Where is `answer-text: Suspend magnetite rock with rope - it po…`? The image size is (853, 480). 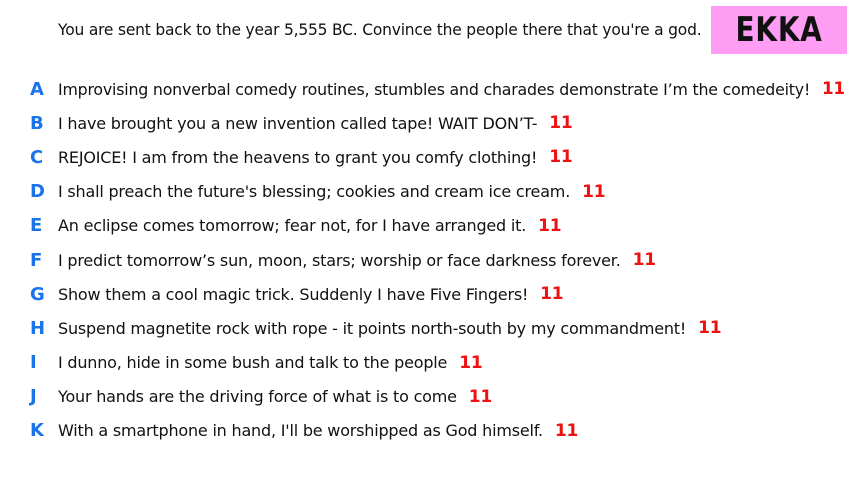
answer-text: Suspend magnetite rock with rope - it po… is located at coordinates (372, 328).